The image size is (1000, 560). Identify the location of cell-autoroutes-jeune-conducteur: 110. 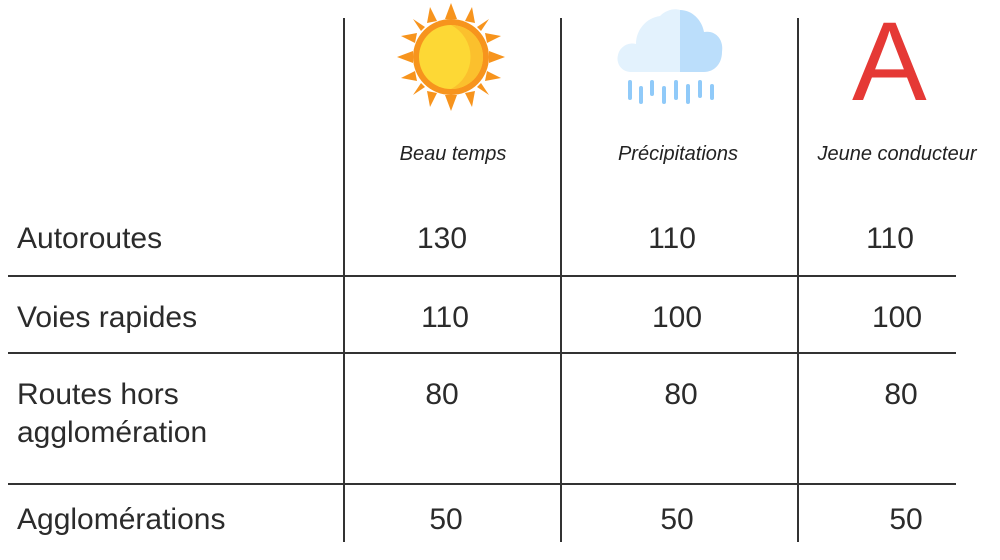
(890, 238).